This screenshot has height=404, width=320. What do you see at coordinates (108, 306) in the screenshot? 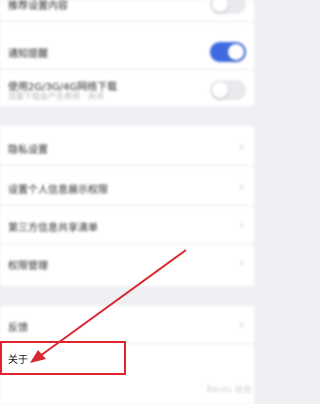
I see `annotation-arrow-icon` at bounding box center [108, 306].